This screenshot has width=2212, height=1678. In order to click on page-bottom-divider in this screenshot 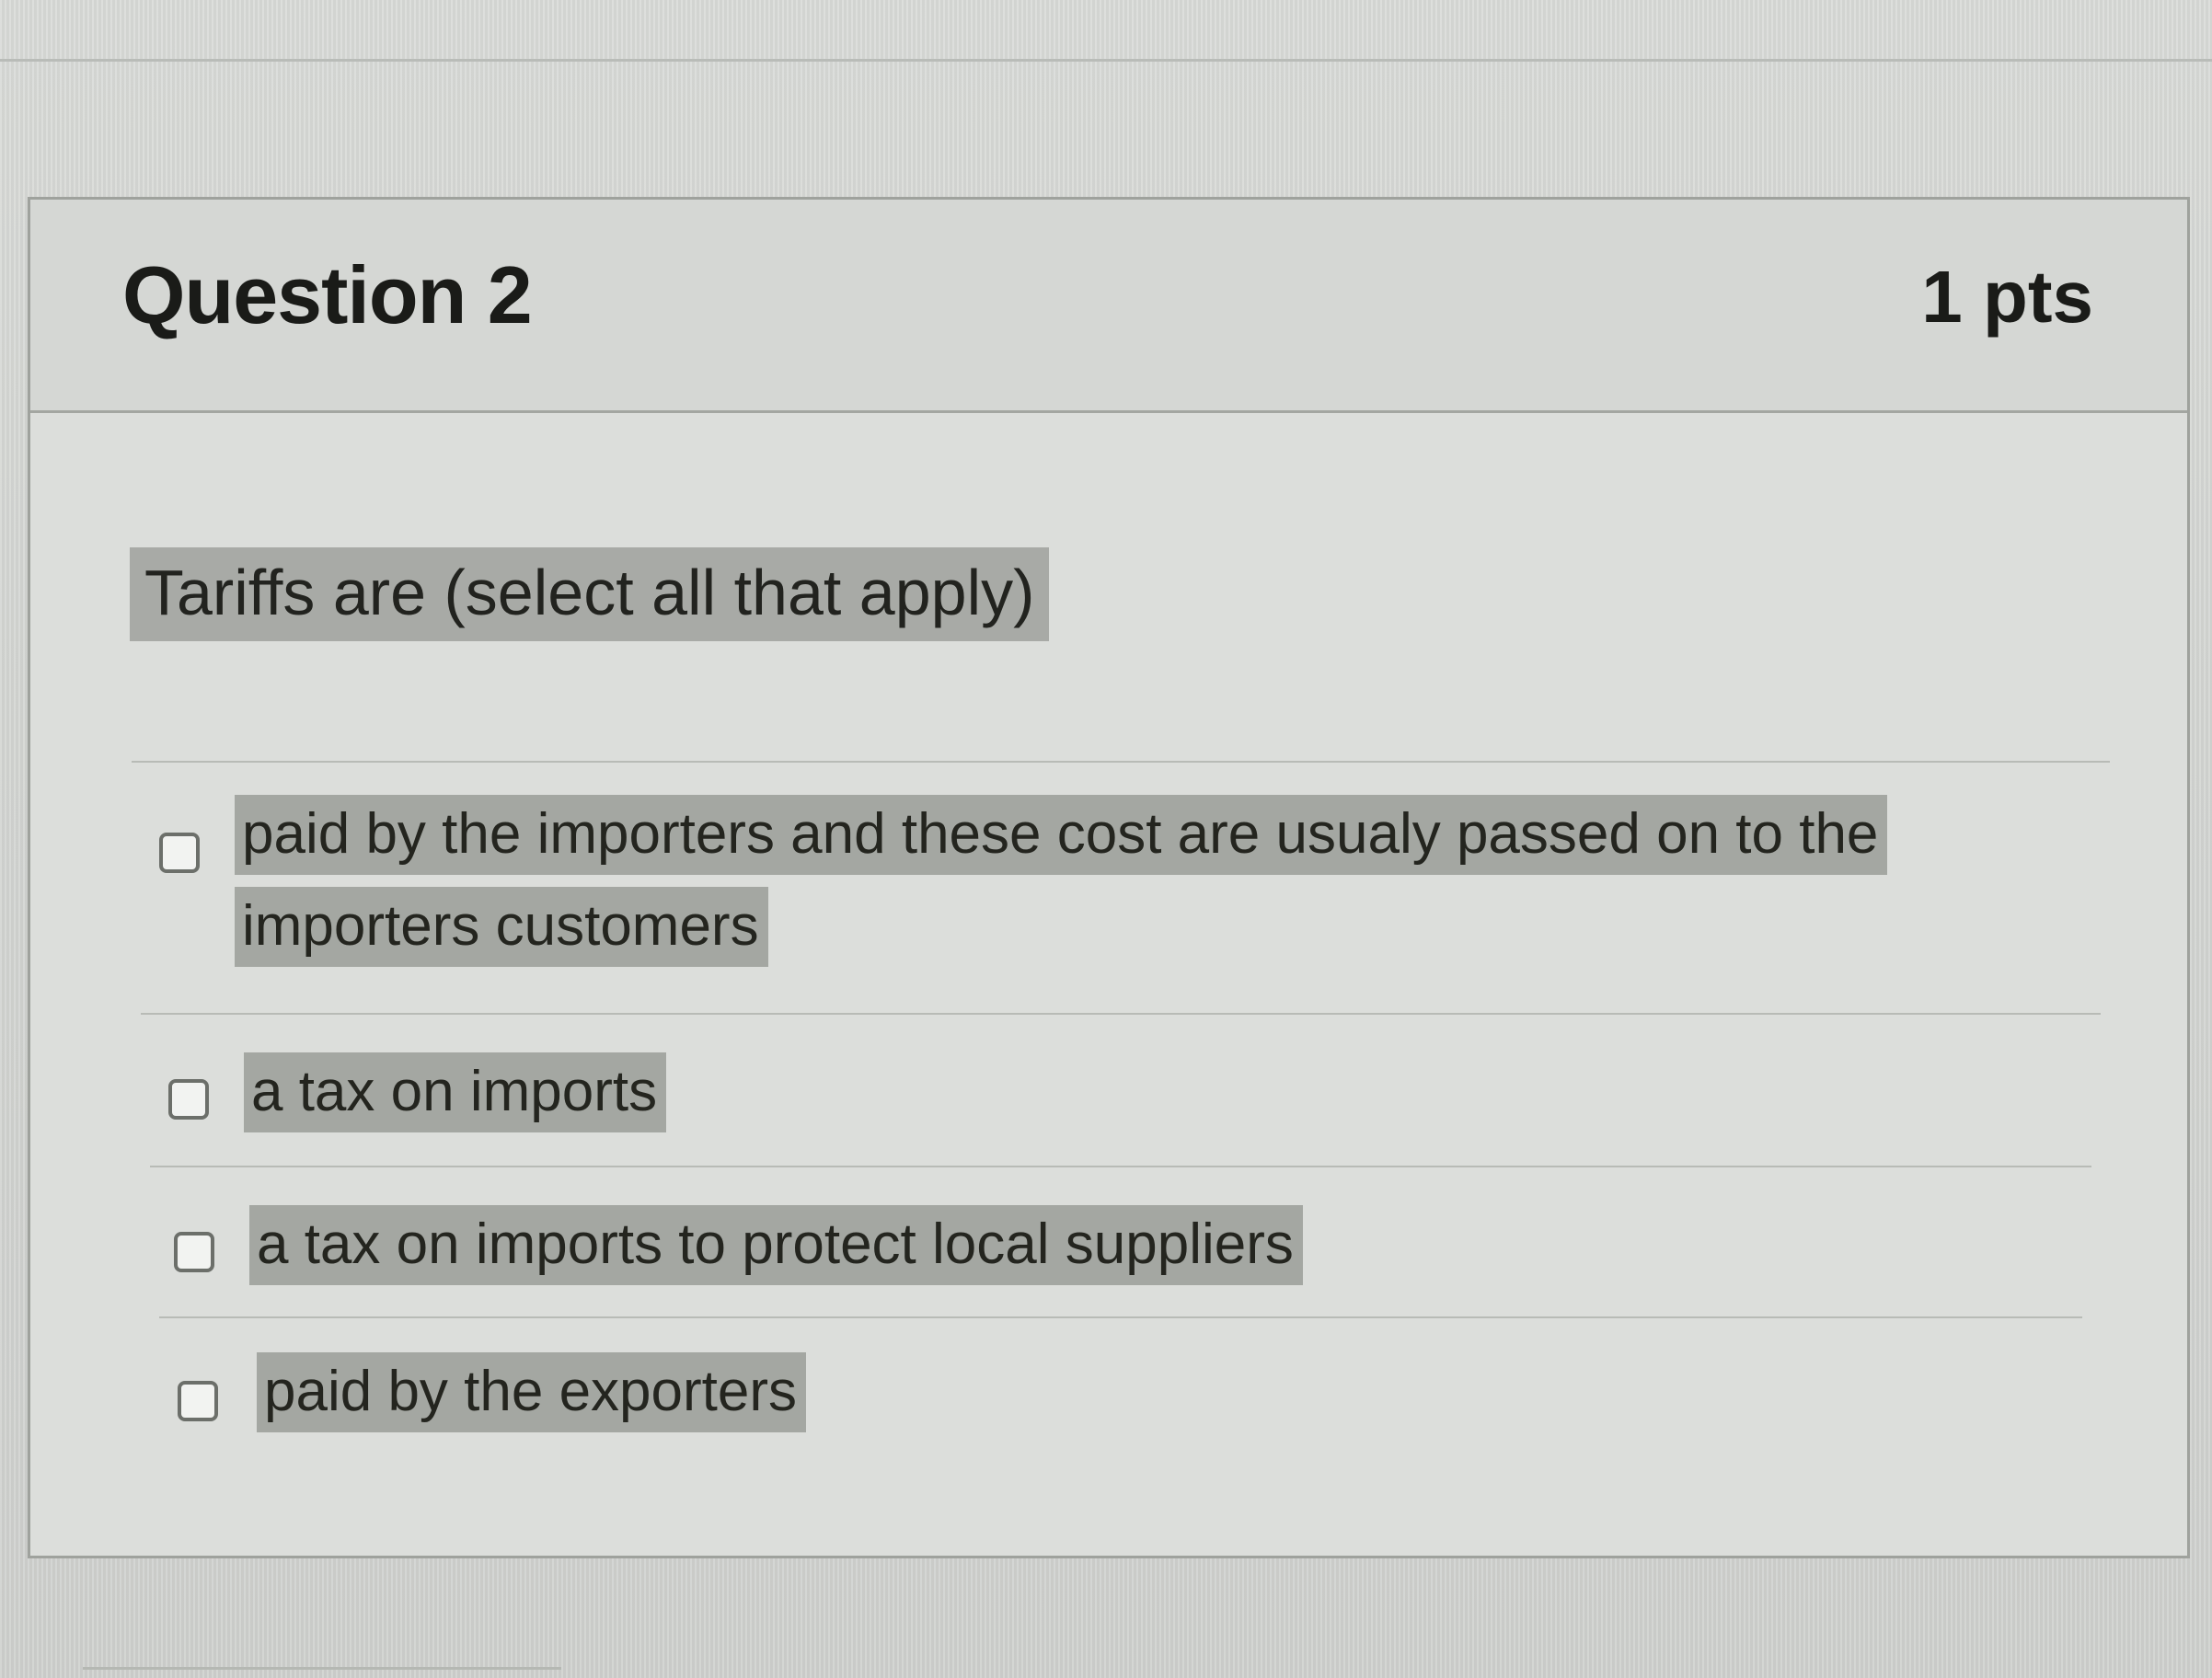, I will do `click(322, 1668)`.